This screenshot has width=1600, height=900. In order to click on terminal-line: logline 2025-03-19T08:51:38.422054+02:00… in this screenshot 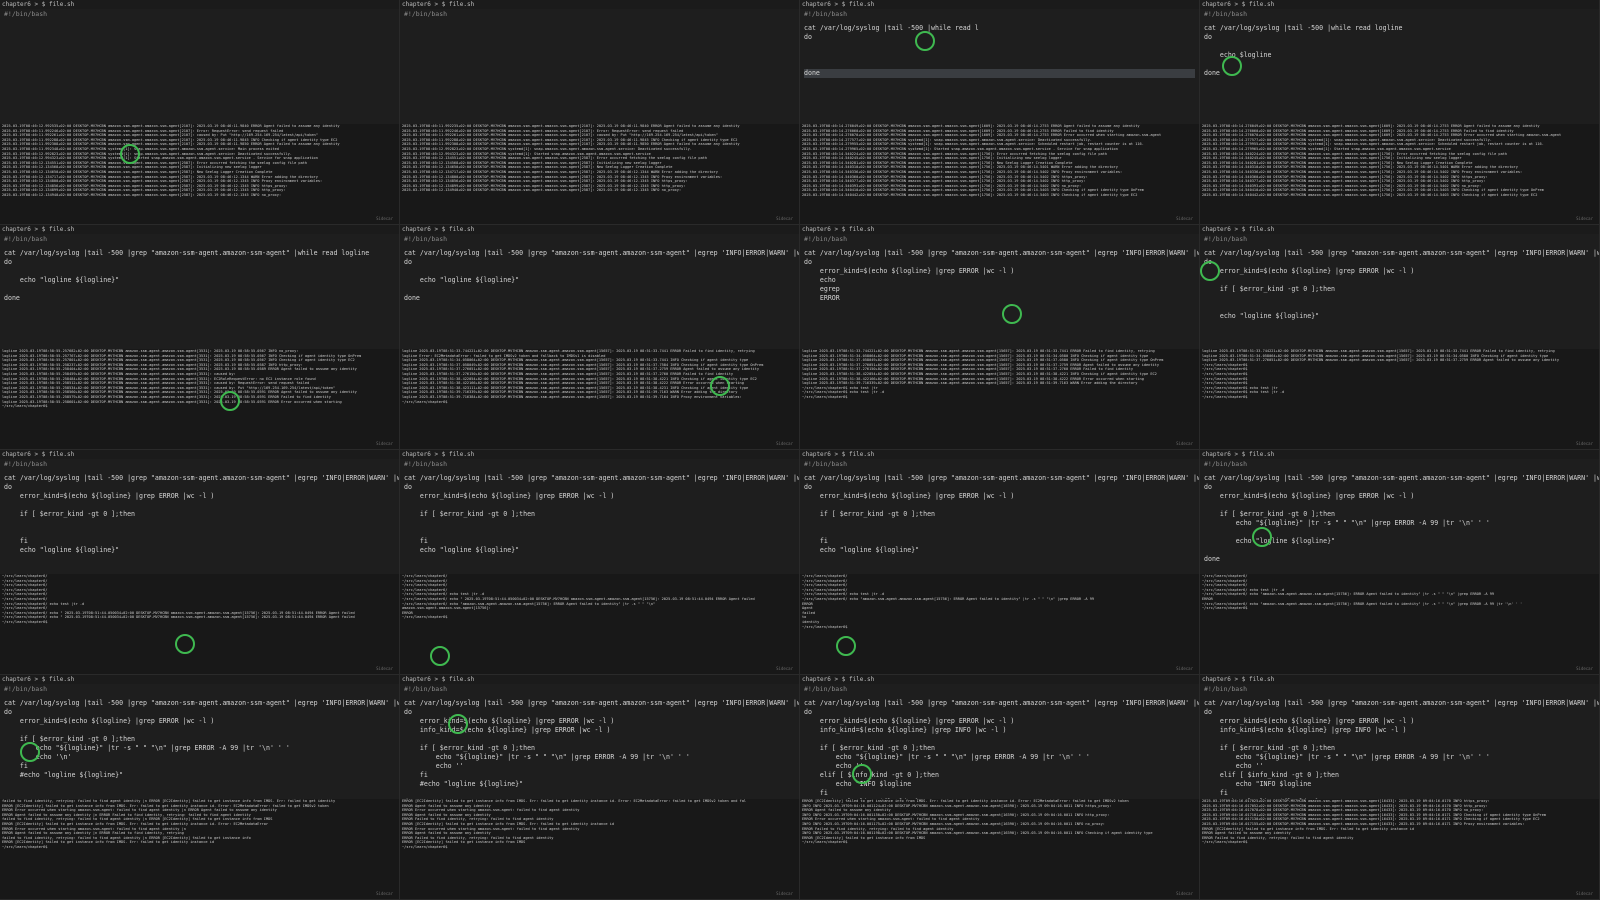, I will do `click(979, 373)`.